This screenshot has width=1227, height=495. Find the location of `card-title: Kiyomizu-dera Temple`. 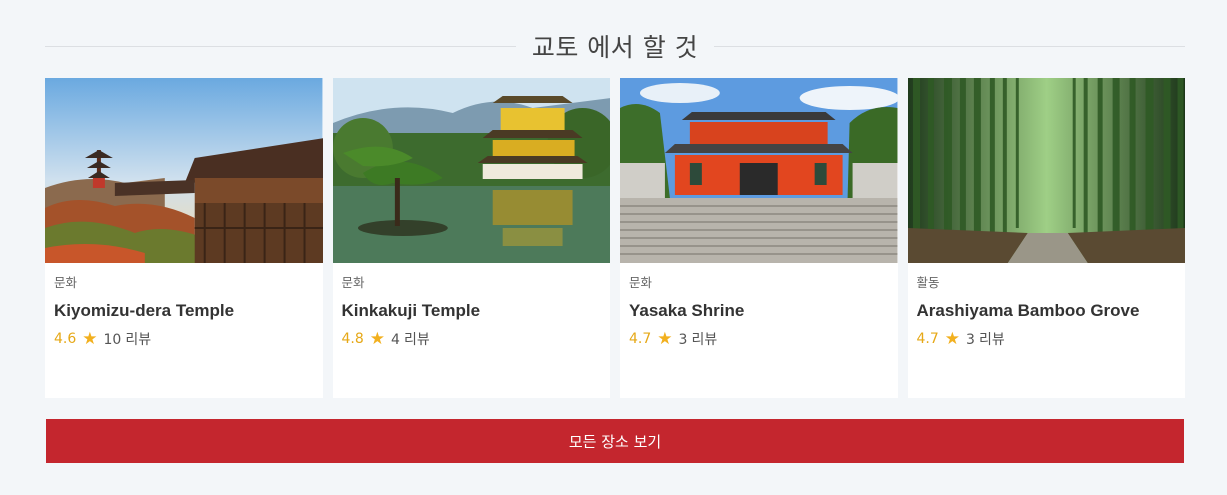

card-title: Kiyomizu-dera Temple is located at coordinates (184, 311).